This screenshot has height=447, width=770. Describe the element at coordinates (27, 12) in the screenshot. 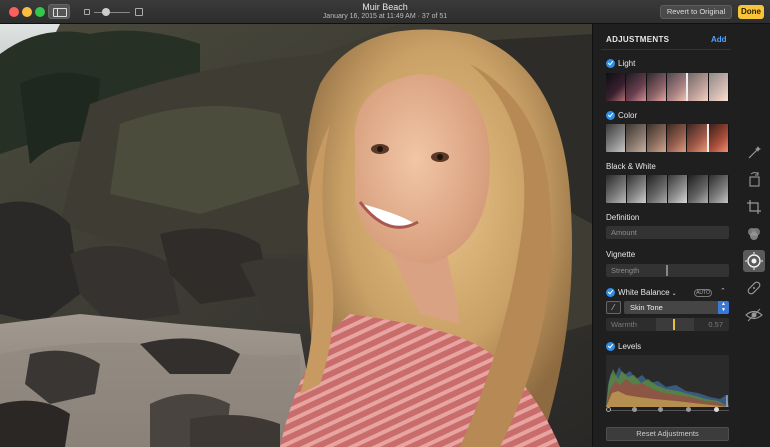

I see `minimize-window-button` at that location.